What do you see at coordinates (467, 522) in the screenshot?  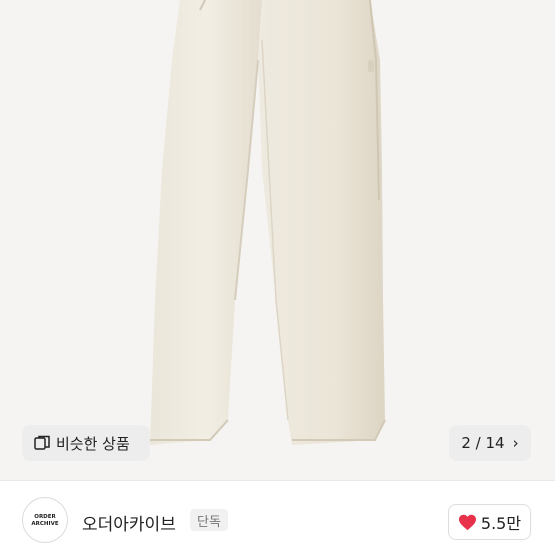 I see `heart-icon` at bounding box center [467, 522].